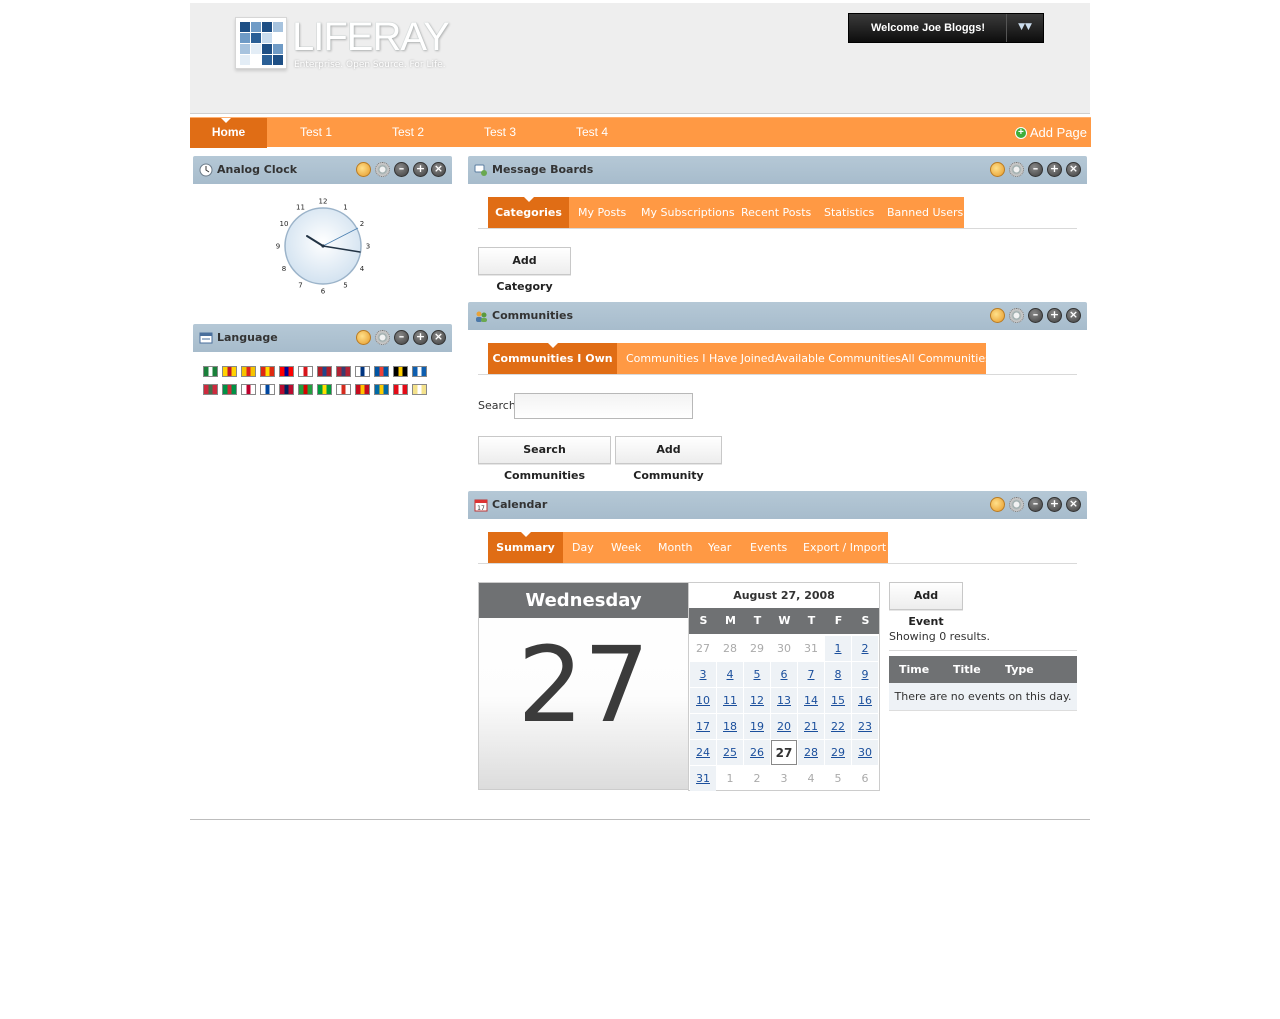 The width and height of the screenshot is (1280, 1019). Describe the element at coordinates (228, 133) in the screenshot. I see `nav-tab-home: Home` at that location.